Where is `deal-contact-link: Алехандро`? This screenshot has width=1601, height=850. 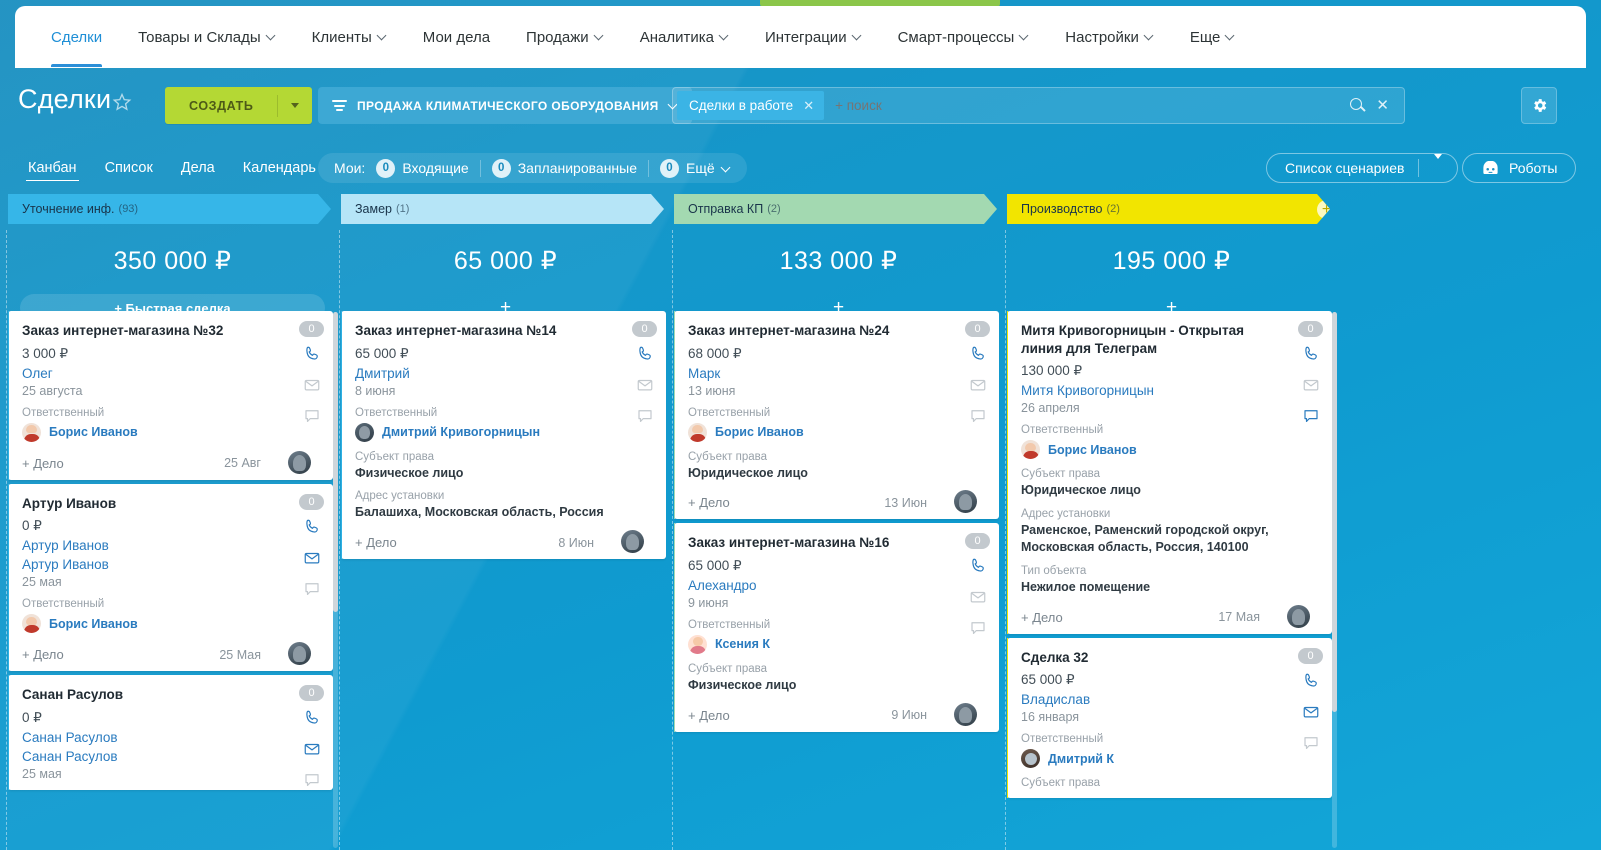 deal-contact-link: Алехандро is located at coordinates (820, 585).